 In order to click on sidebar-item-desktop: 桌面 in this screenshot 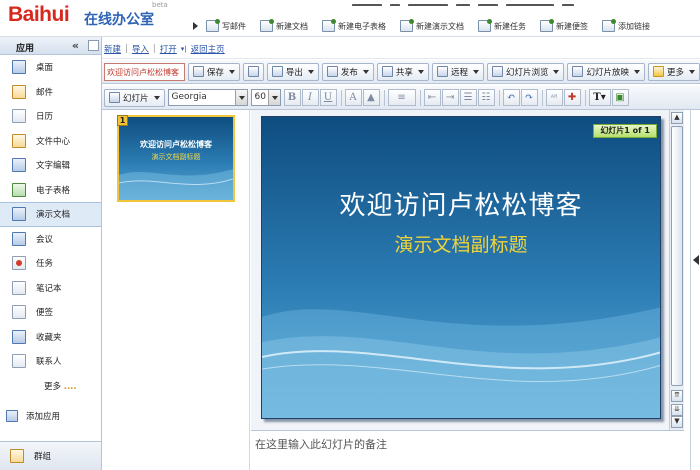, I will do `click(50, 67)`.